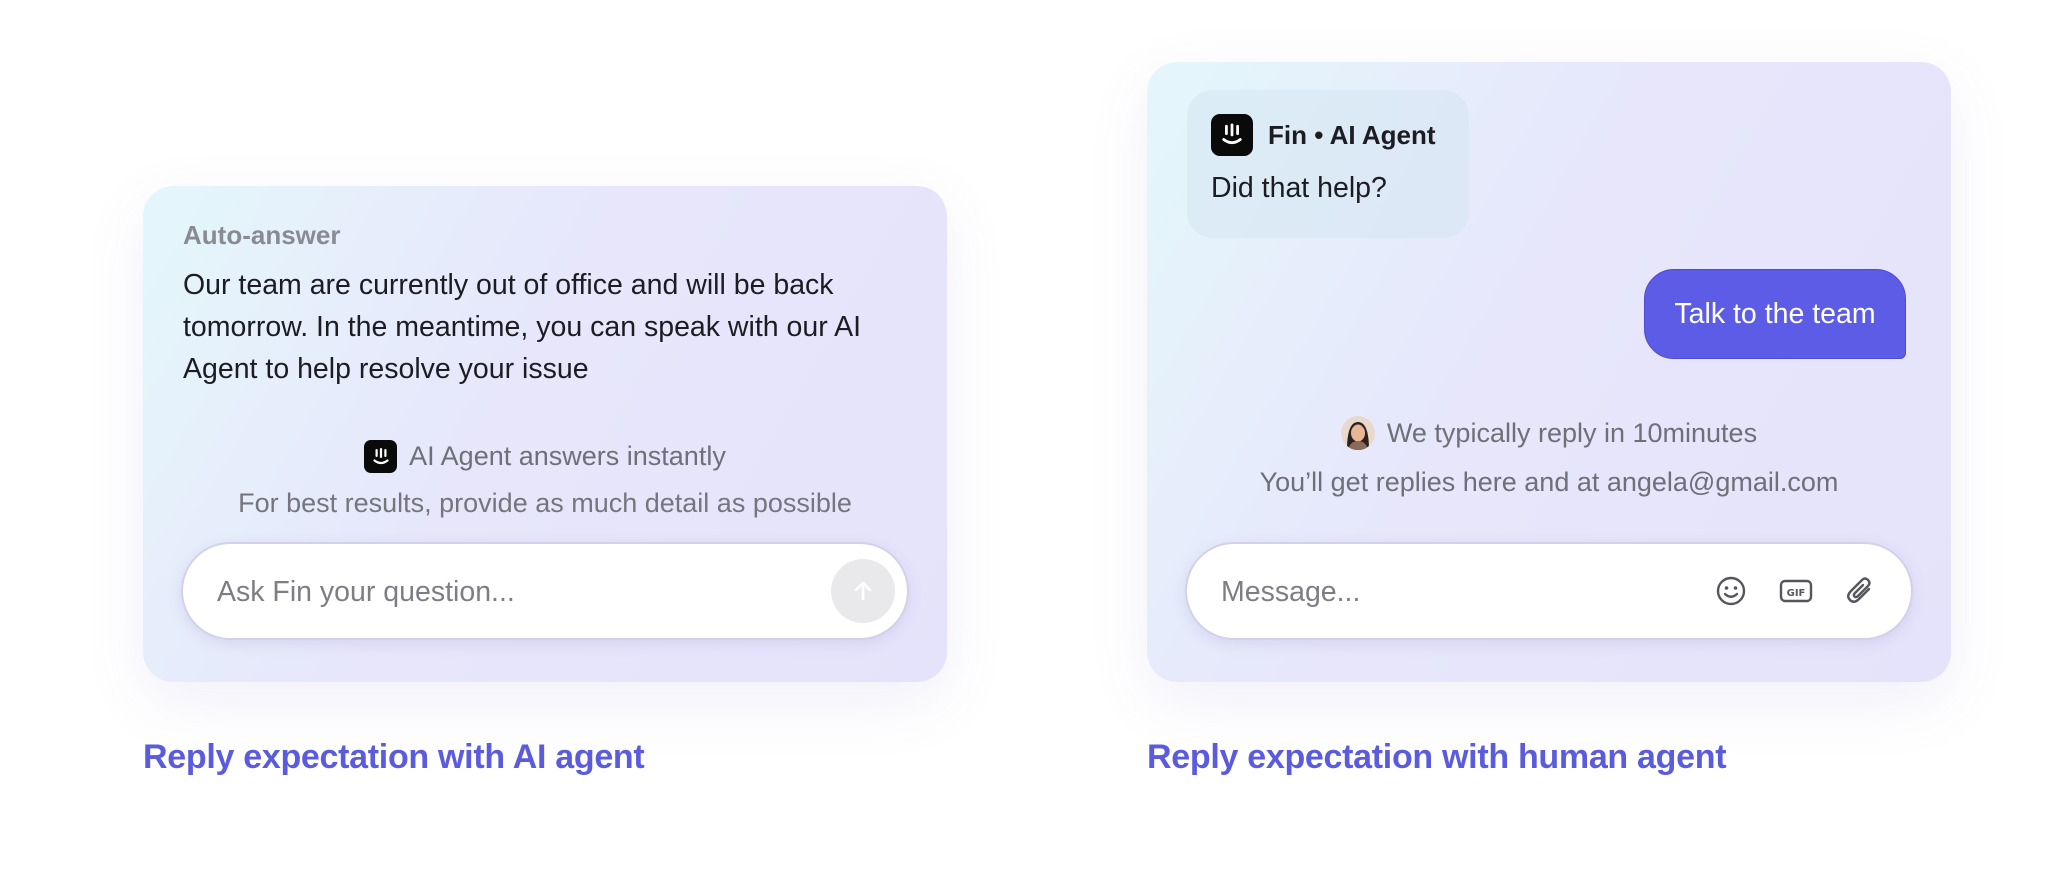 The height and width of the screenshot is (882, 2062). What do you see at coordinates (1731, 591) in the screenshot?
I see `smiley-icon` at bounding box center [1731, 591].